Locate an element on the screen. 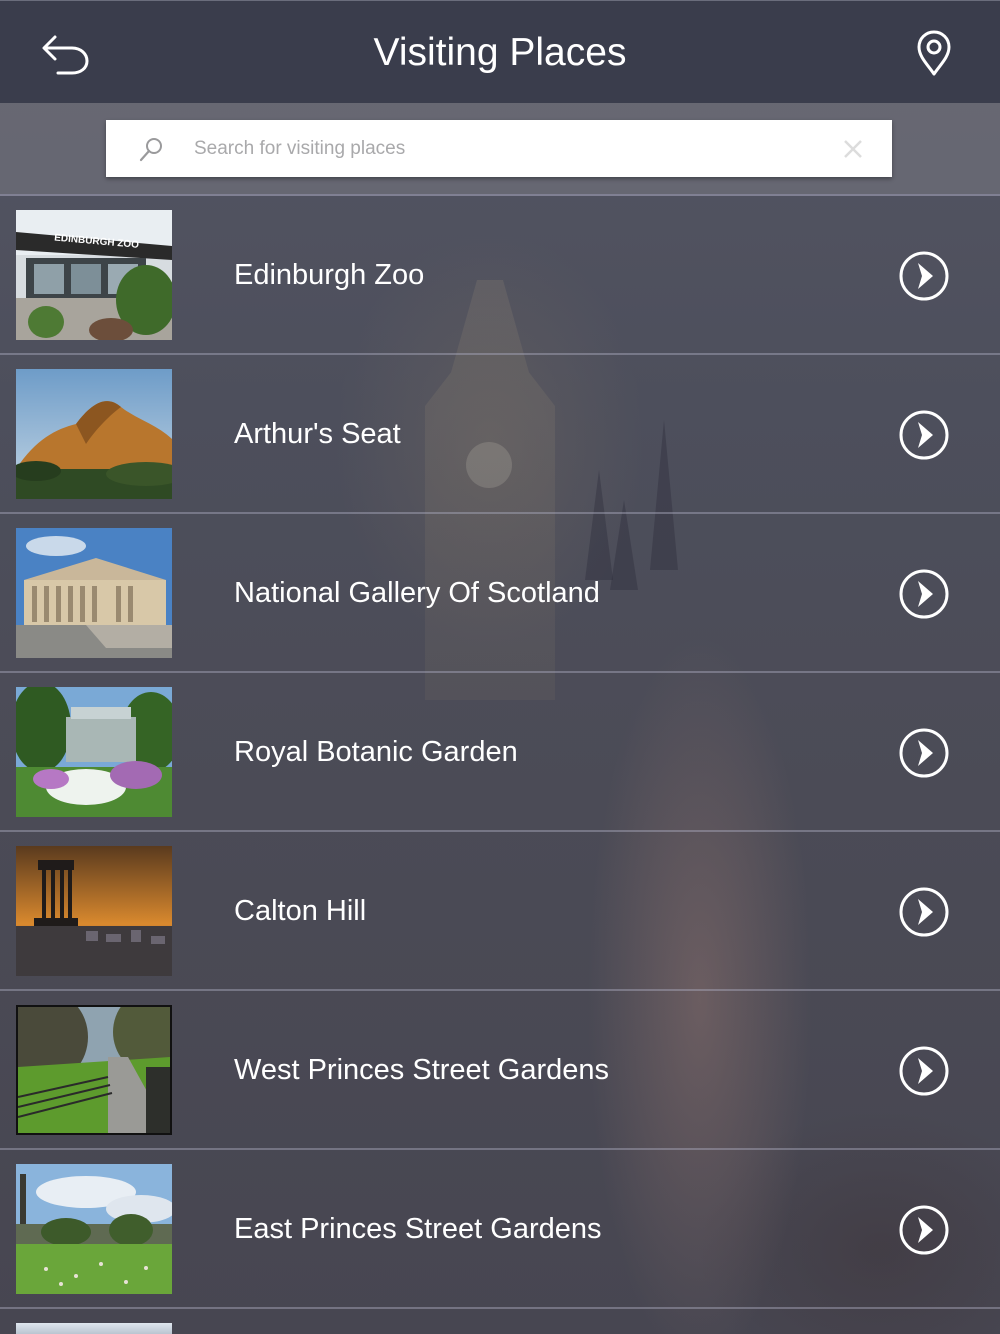 The image size is (1000, 1334). search-box is located at coordinates (499, 148).